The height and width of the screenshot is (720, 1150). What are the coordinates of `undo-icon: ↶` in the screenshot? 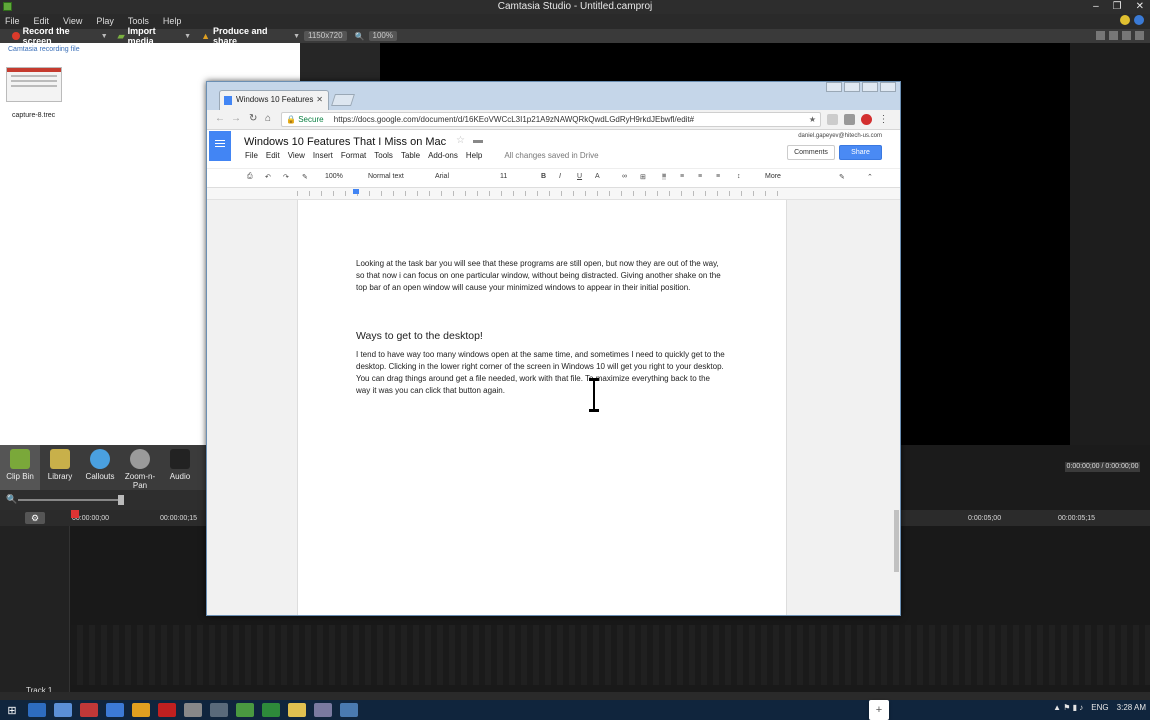 It's located at (268, 177).